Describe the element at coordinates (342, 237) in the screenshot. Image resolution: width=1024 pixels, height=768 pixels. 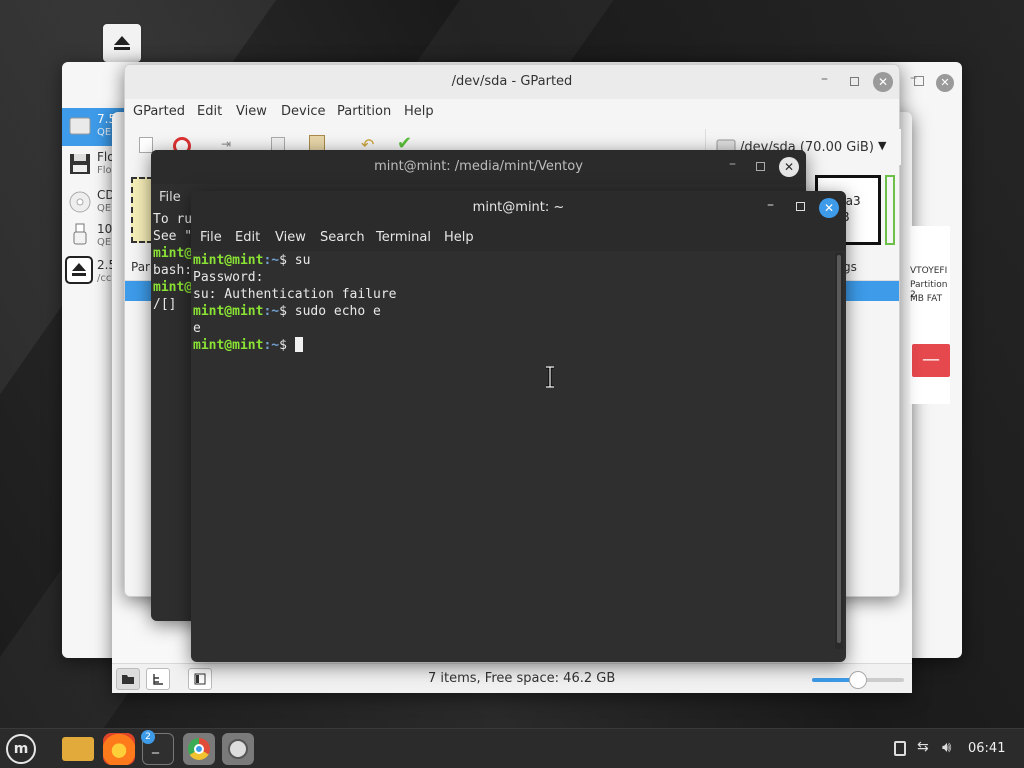
I see `menu-search: Search` at that location.